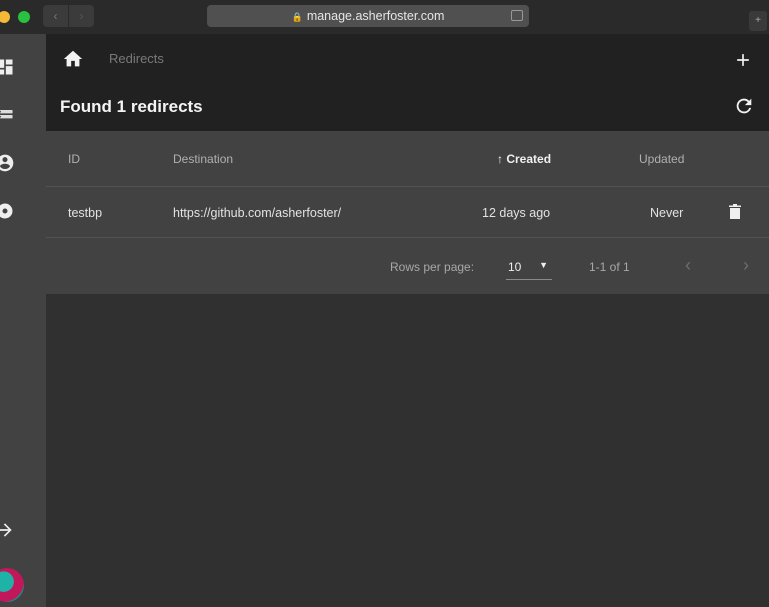 The height and width of the screenshot is (607, 769). Describe the element at coordinates (203, 159) in the screenshot. I see `column-header-destination: Destination` at that location.